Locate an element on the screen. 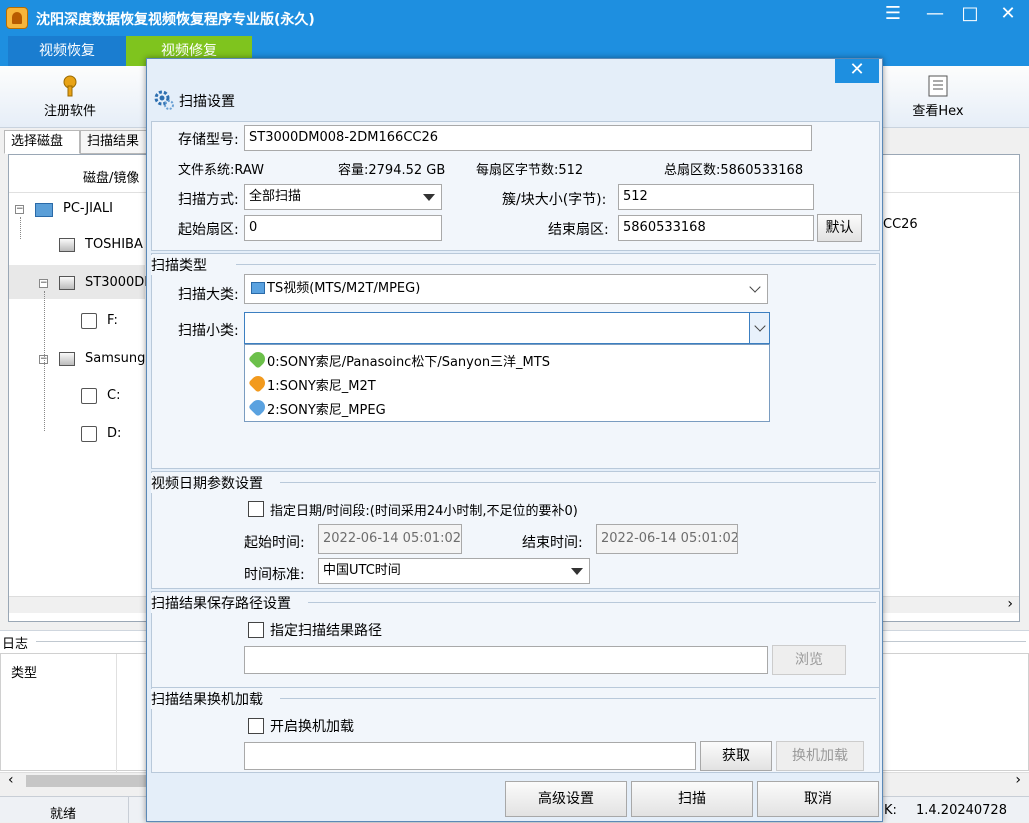  key-icon is located at coordinates (70, 86).